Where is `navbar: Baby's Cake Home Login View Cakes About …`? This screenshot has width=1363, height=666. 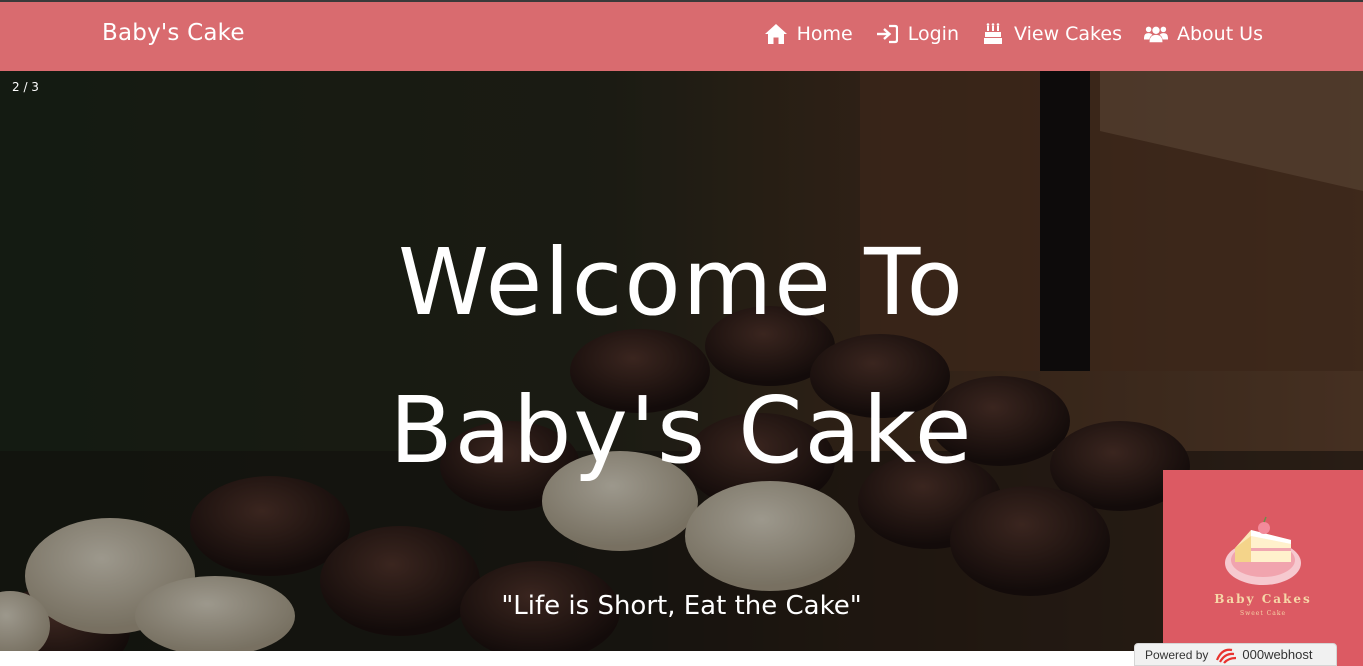 navbar: Baby's Cake Home Login View Cakes About … is located at coordinates (681, 36).